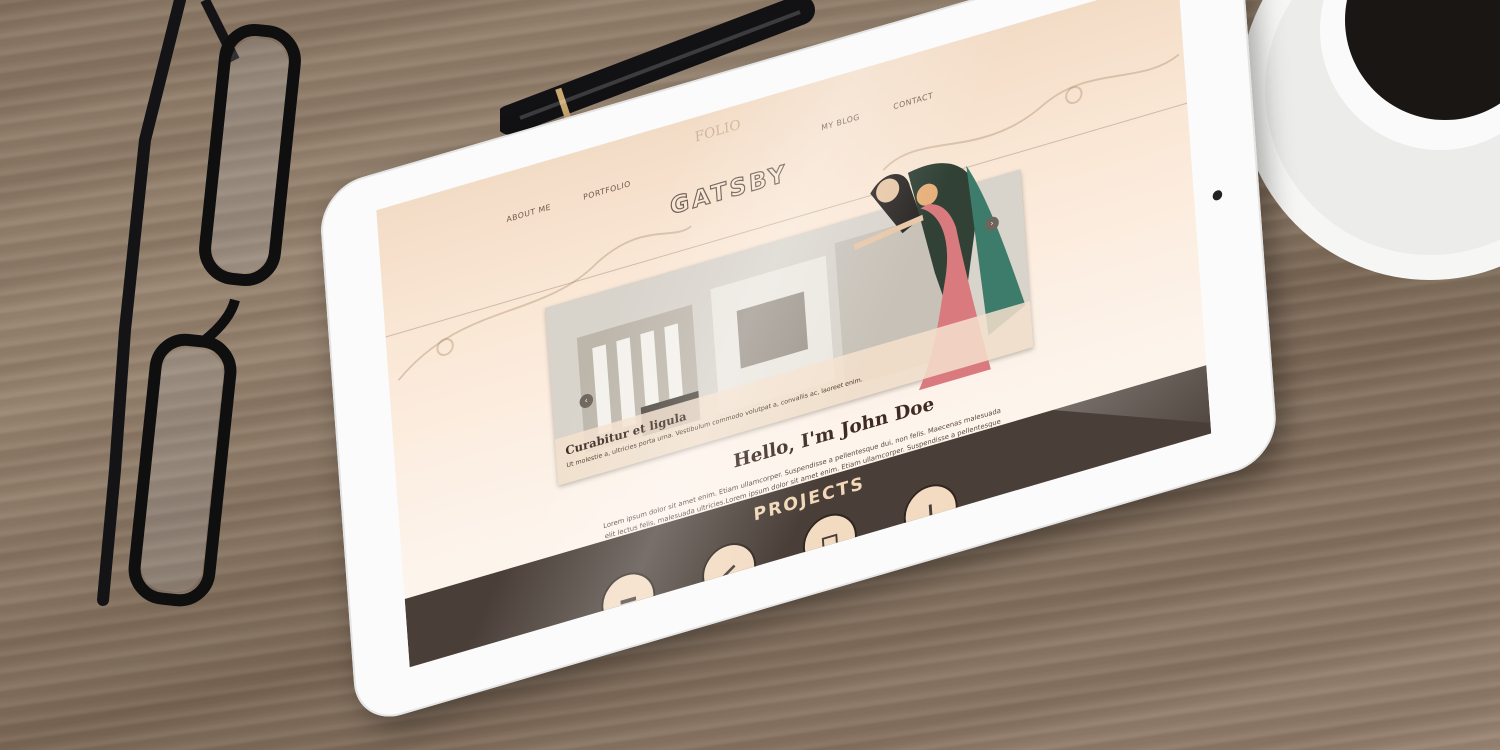  What do you see at coordinates (840, 122) in the screenshot?
I see `nav-my-blog: MY BLOG` at bounding box center [840, 122].